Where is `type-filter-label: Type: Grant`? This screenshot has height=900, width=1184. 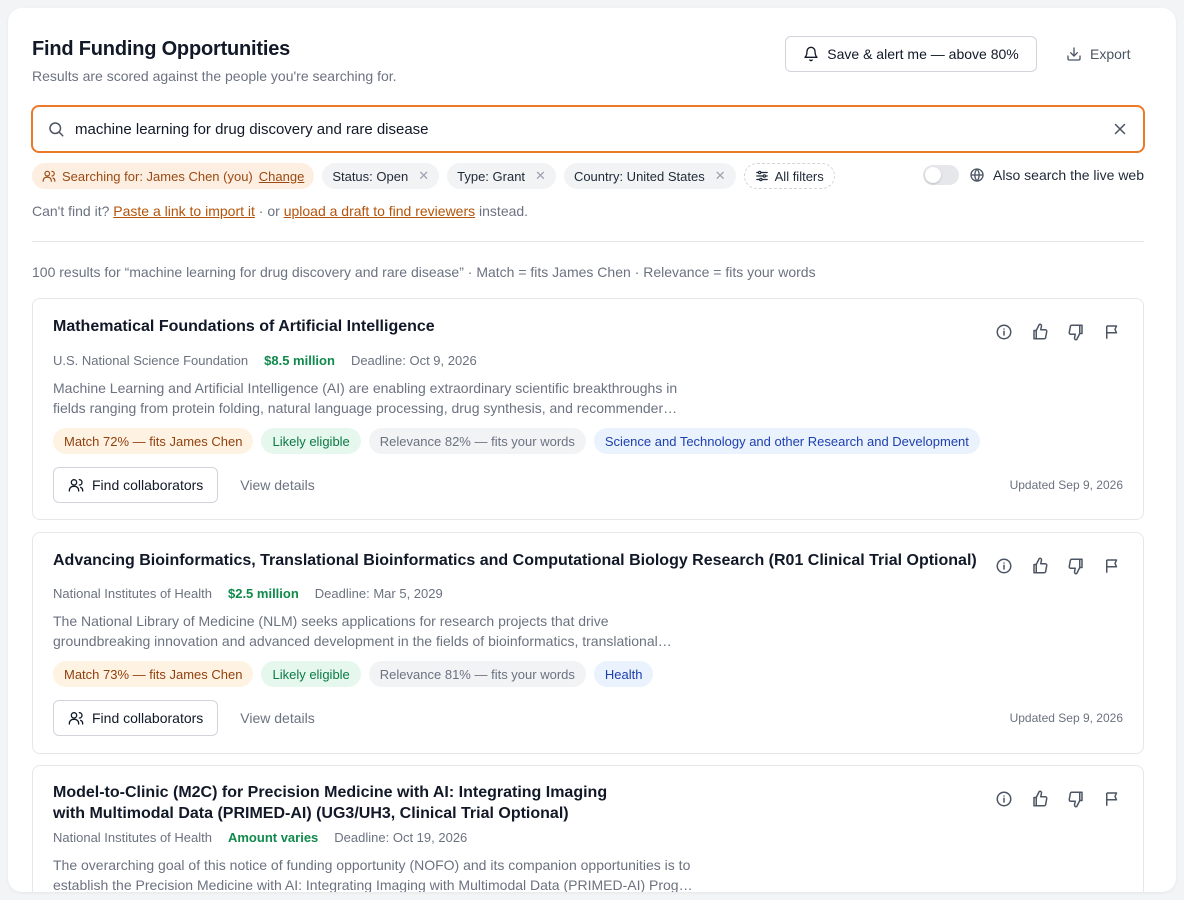 type-filter-label: Type: Grant is located at coordinates (491, 176).